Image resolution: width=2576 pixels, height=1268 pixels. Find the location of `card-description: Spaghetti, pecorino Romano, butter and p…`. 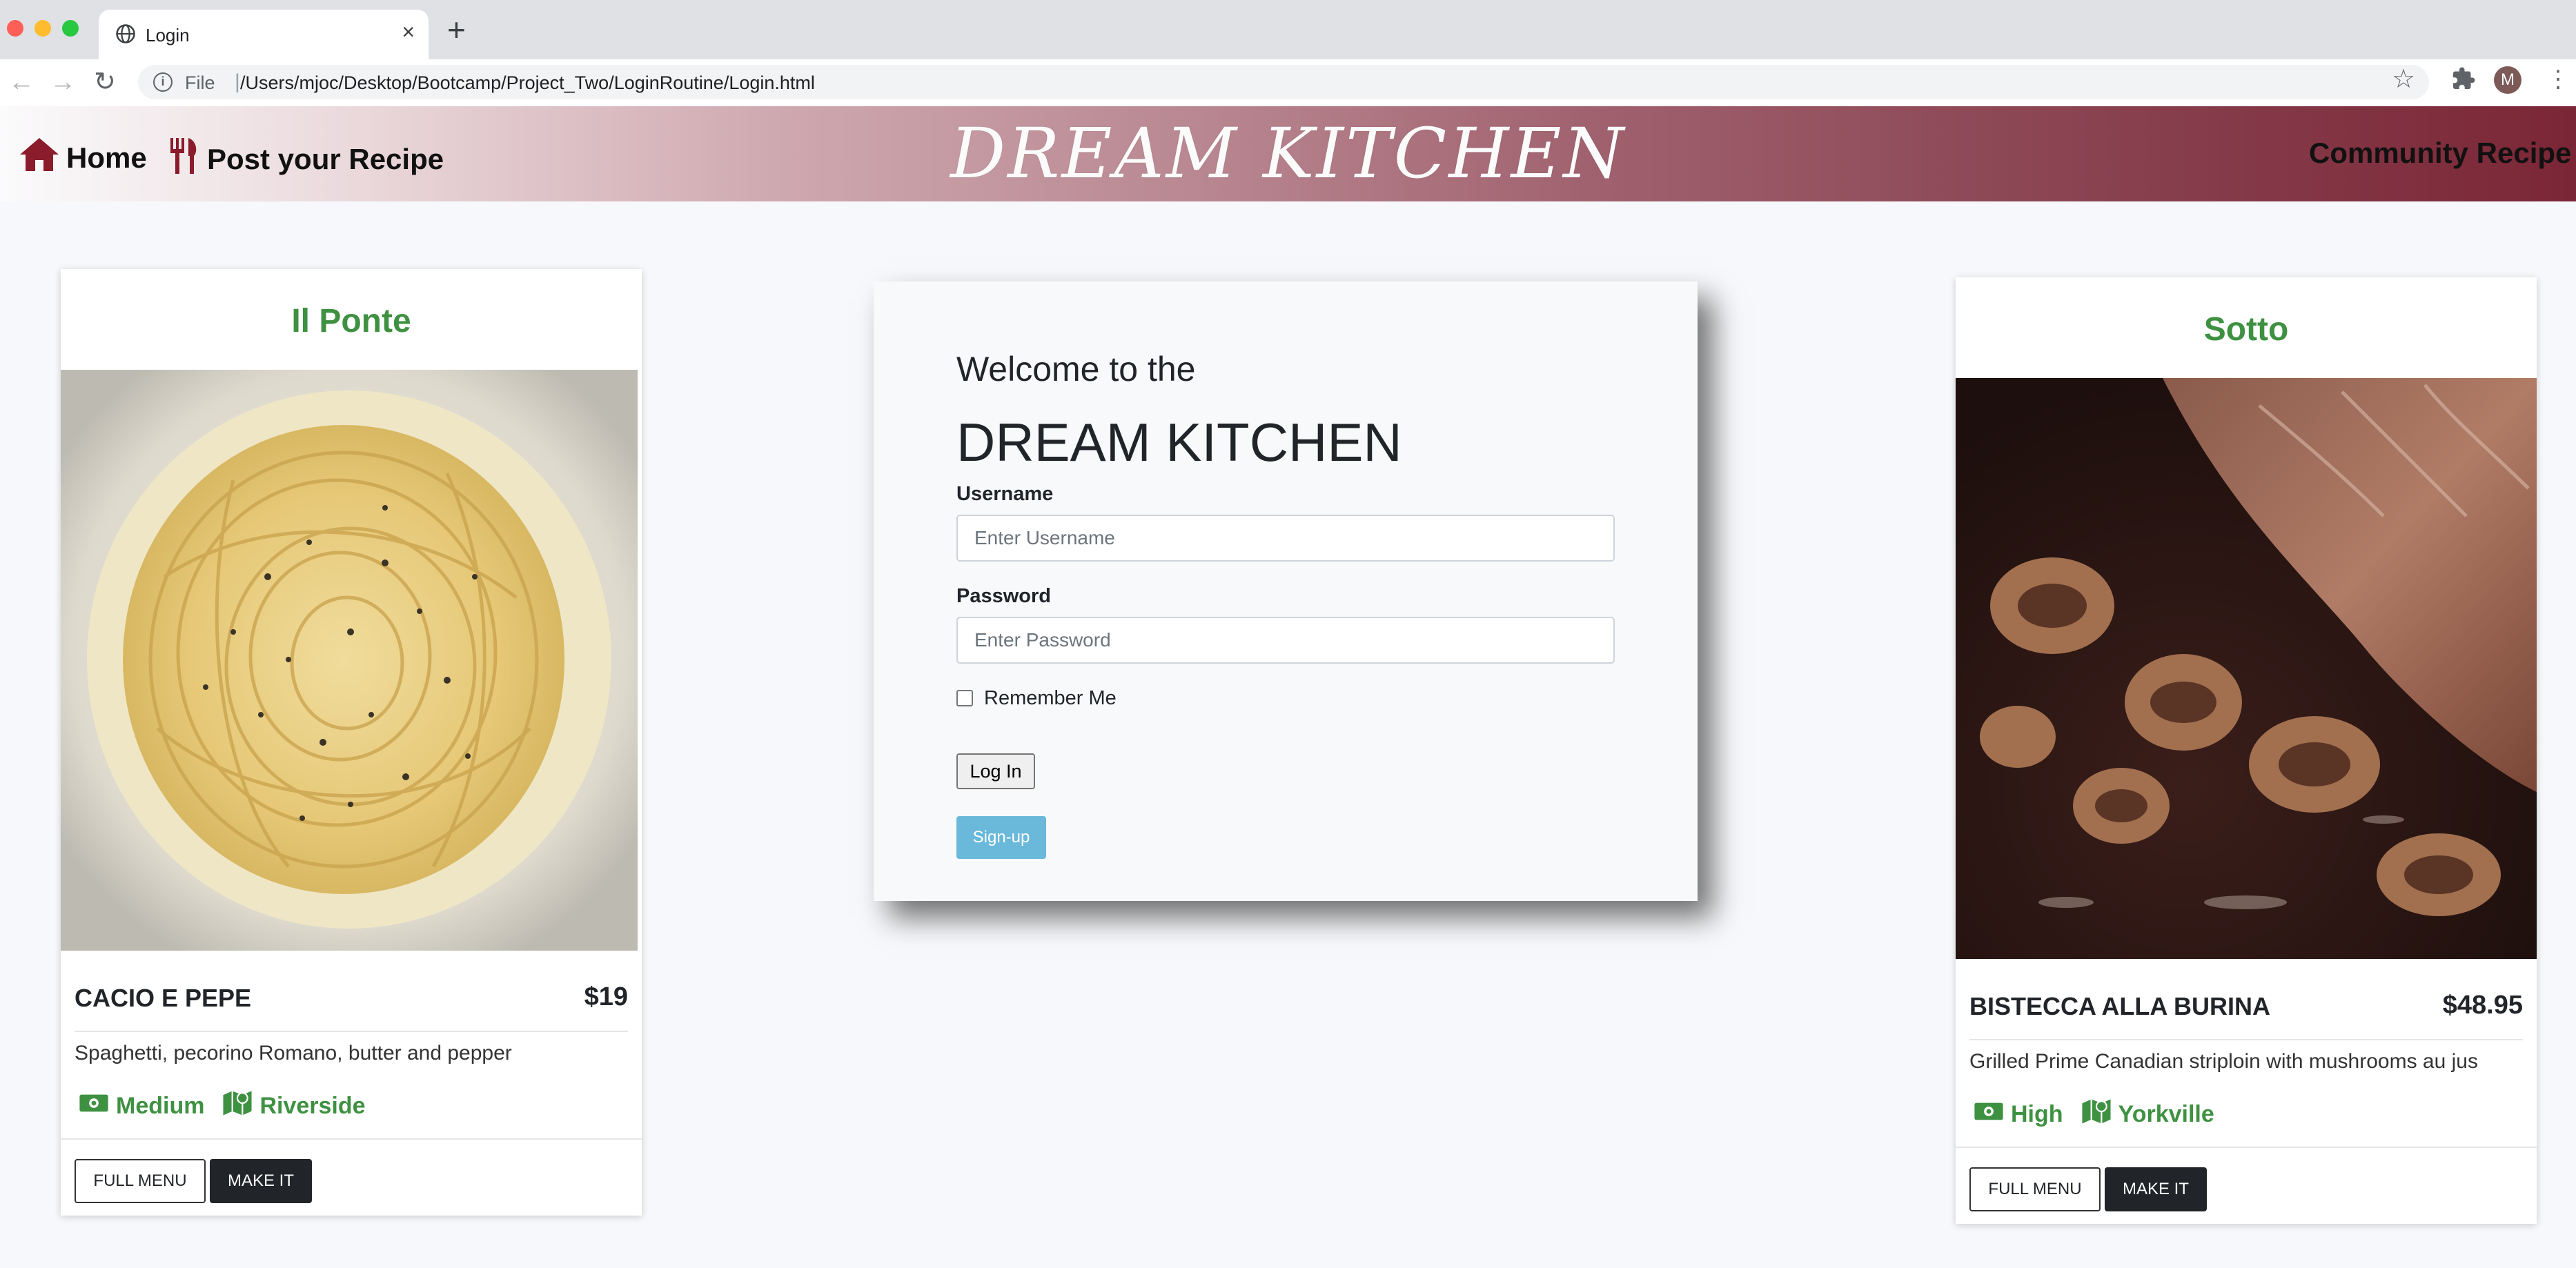

card-description: Spaghetti, pecorino Romano, butter and p… is located at coordinates (293, 1053).